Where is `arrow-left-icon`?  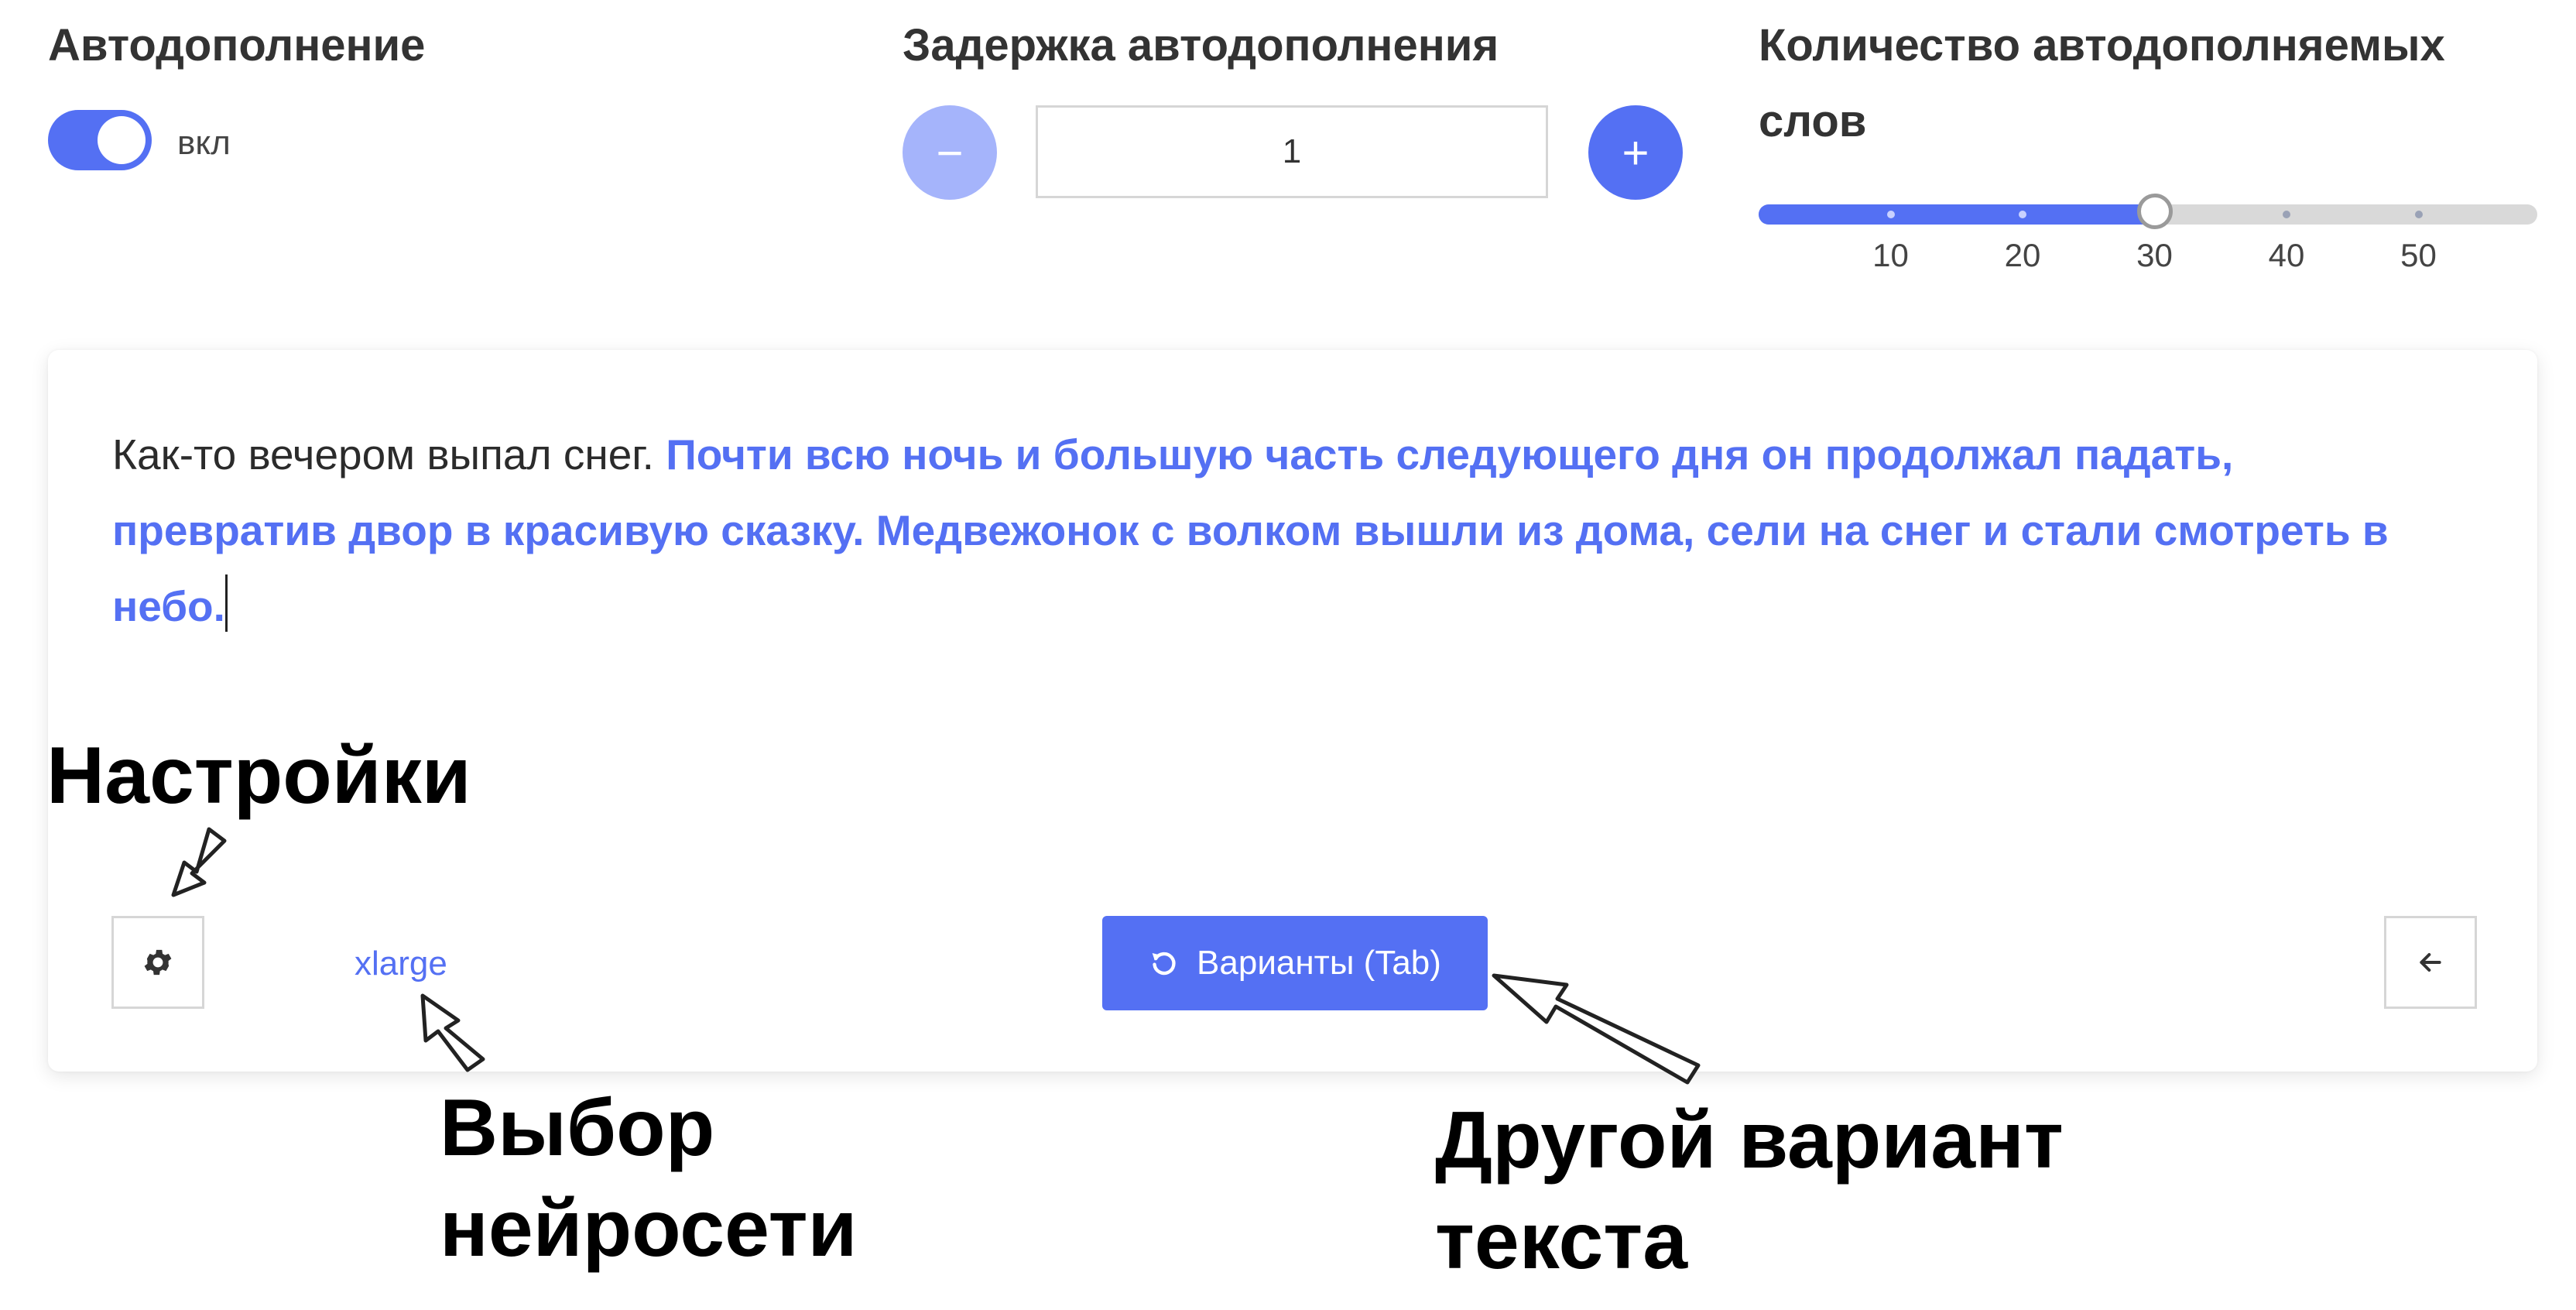
arrow-left-icon is located at coordinates (2430, 962).